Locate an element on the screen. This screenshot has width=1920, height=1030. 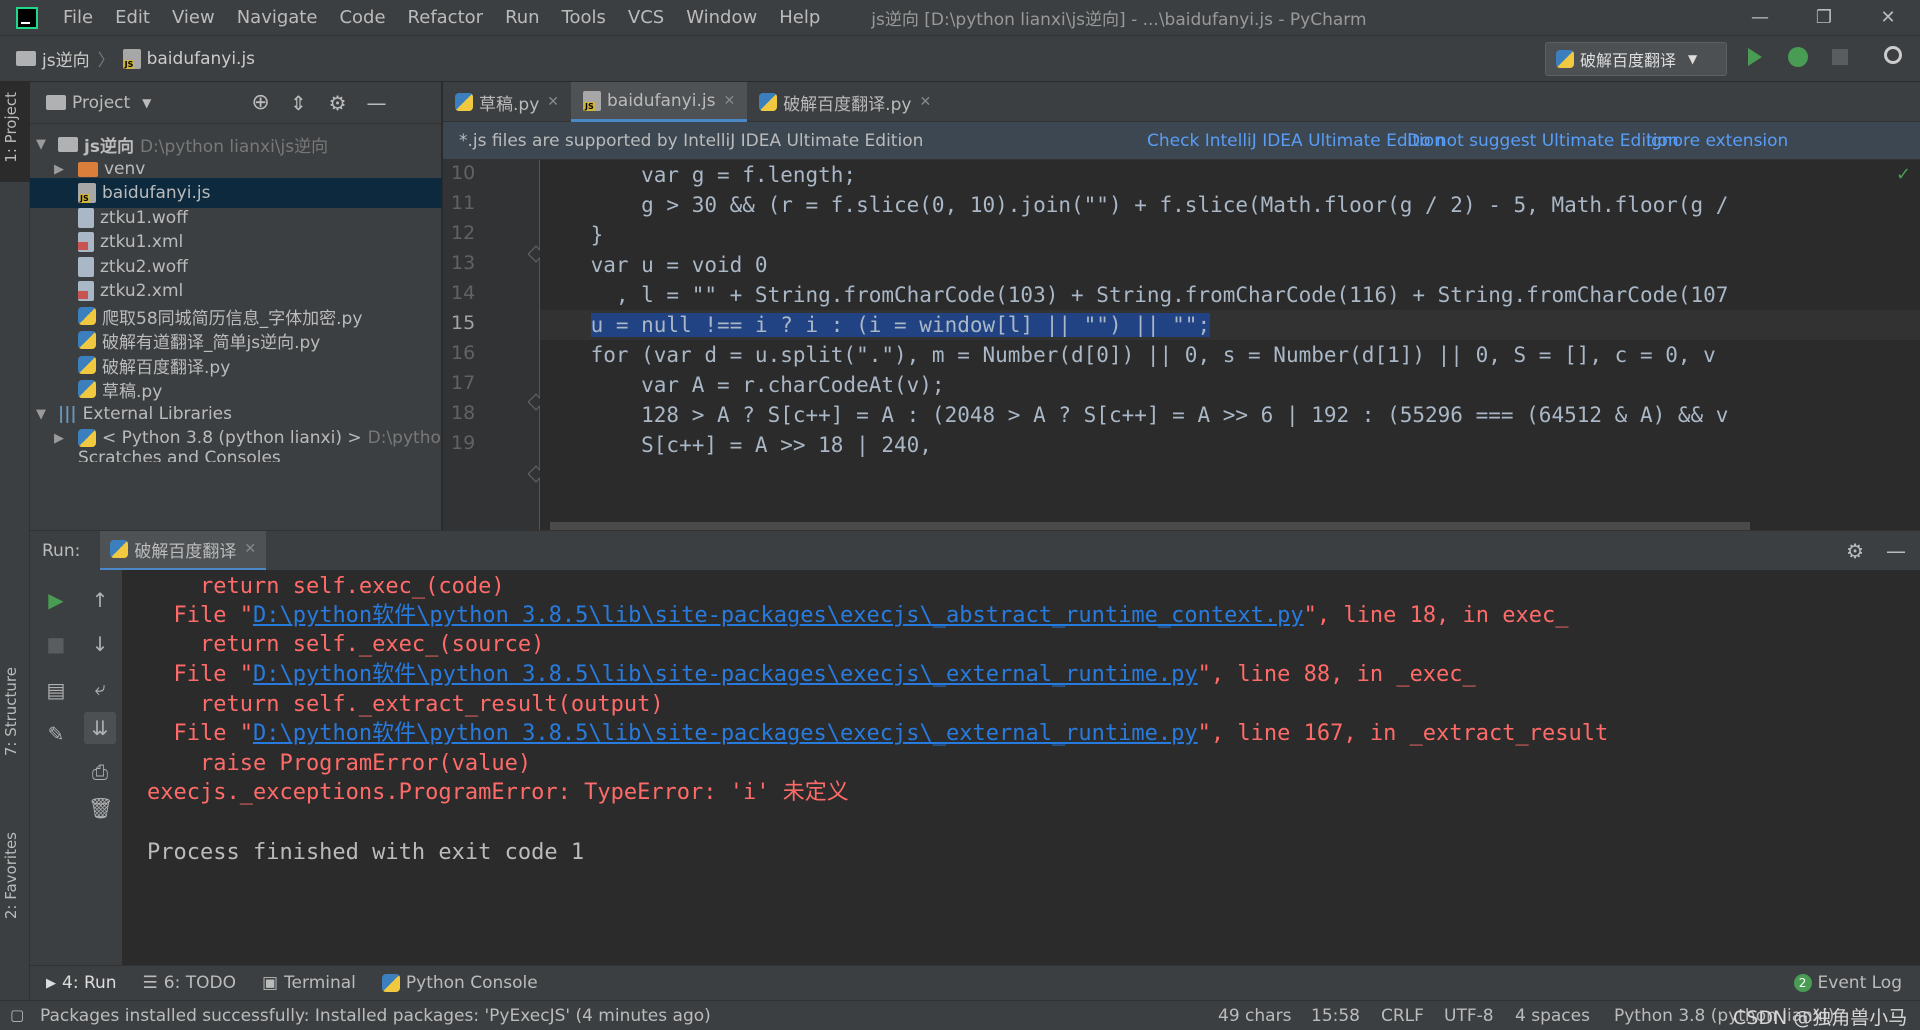
scroll-to-end-icon: ⇊ is located at coordinates (100, 728).